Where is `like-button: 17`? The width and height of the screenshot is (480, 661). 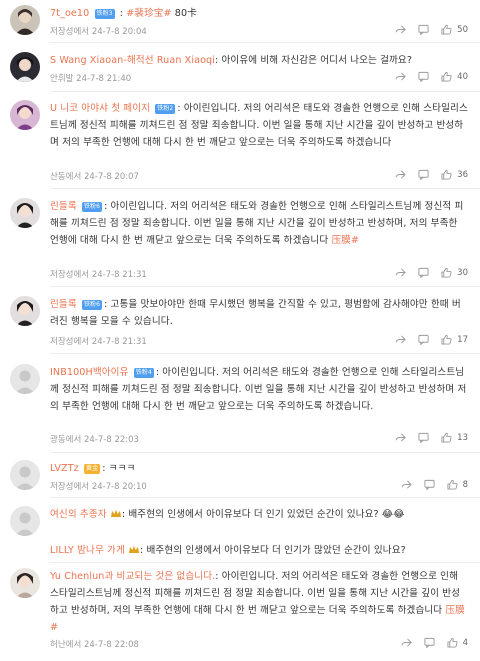 like-button: 17 is located at coordinates (454, 339).